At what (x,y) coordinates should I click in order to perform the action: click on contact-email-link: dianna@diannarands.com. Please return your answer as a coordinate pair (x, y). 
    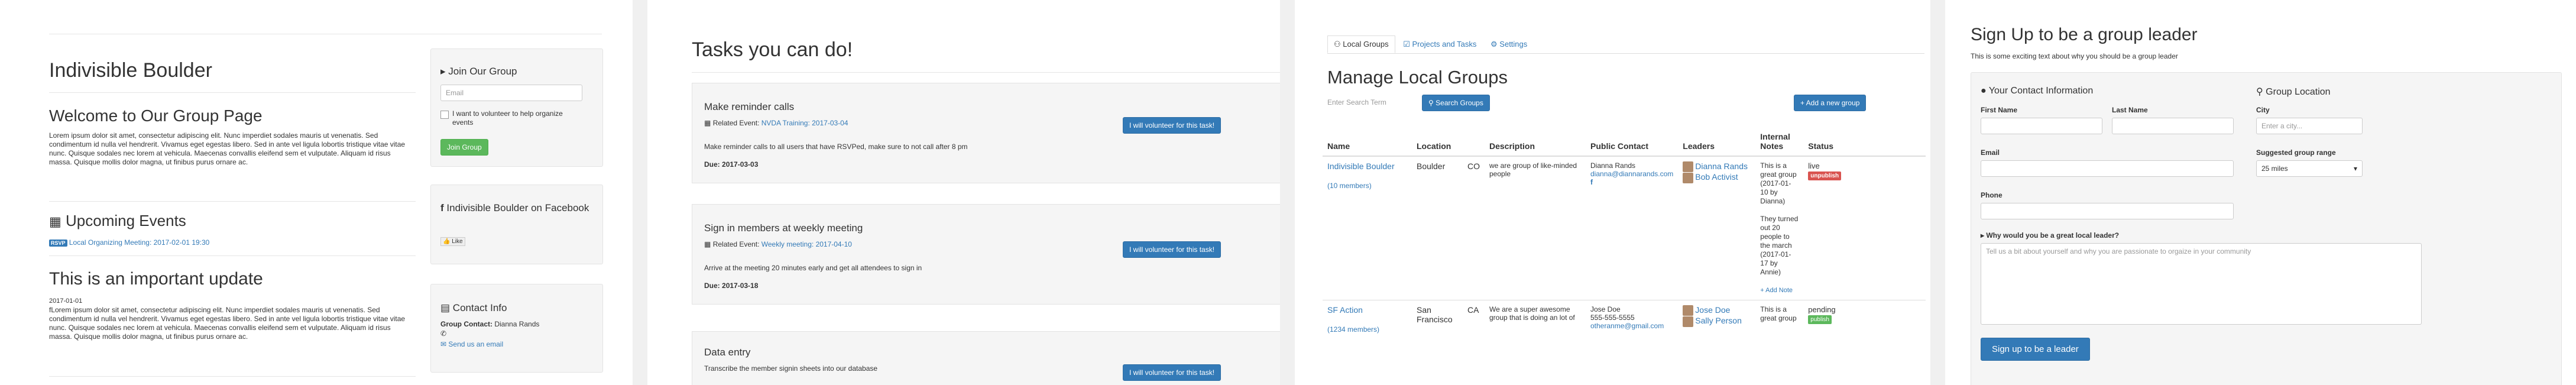
    Looking at the image, I should click on (1631, 174).